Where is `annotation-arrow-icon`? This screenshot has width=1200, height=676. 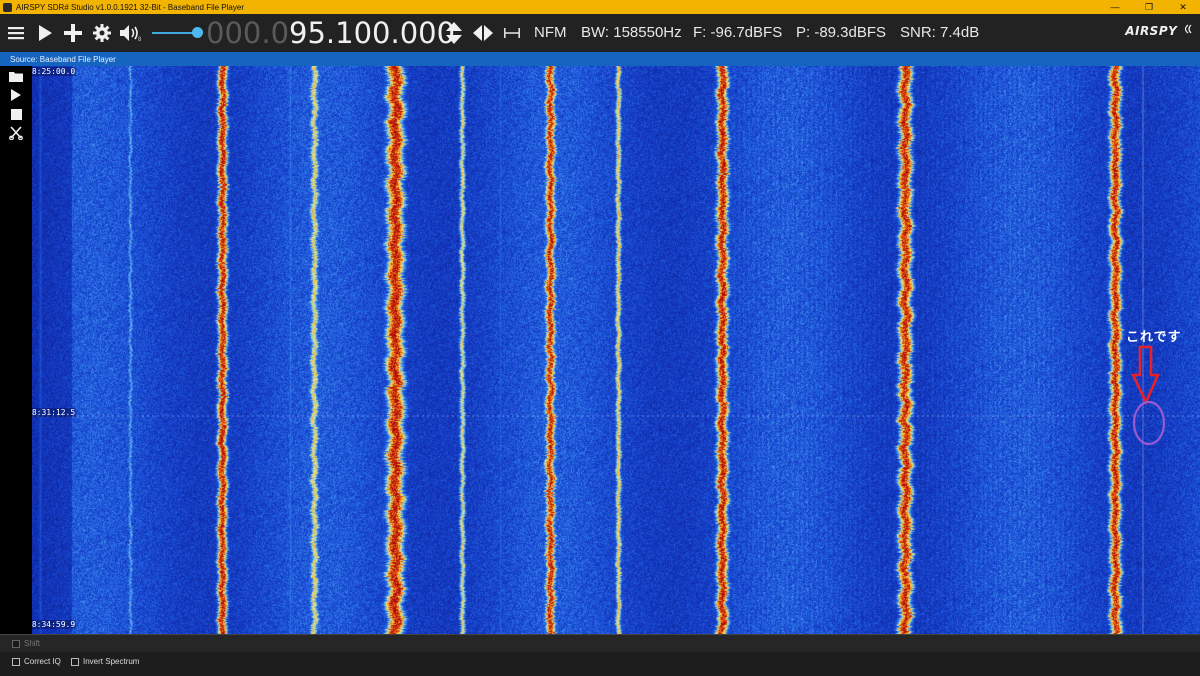
annotation-arrow-icon is located at coordinates (1145, 375).